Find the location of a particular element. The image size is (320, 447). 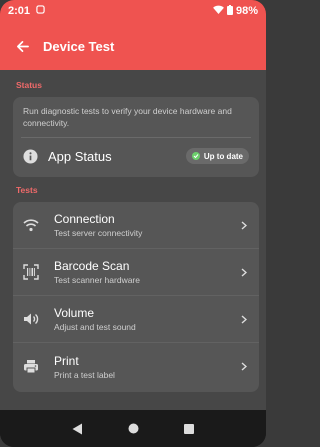

test-item-title: Volume is located at coordinates (74, 313).